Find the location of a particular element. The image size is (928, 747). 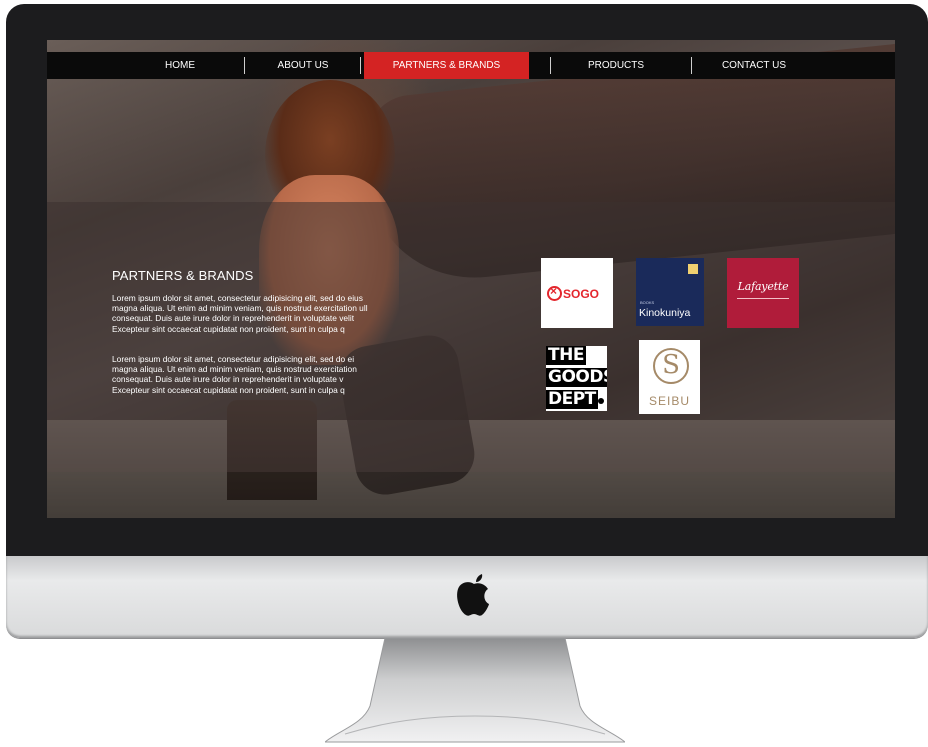

nav-partners-brands: PARTNERS & BRANDS is located at coordinates (446, 65).